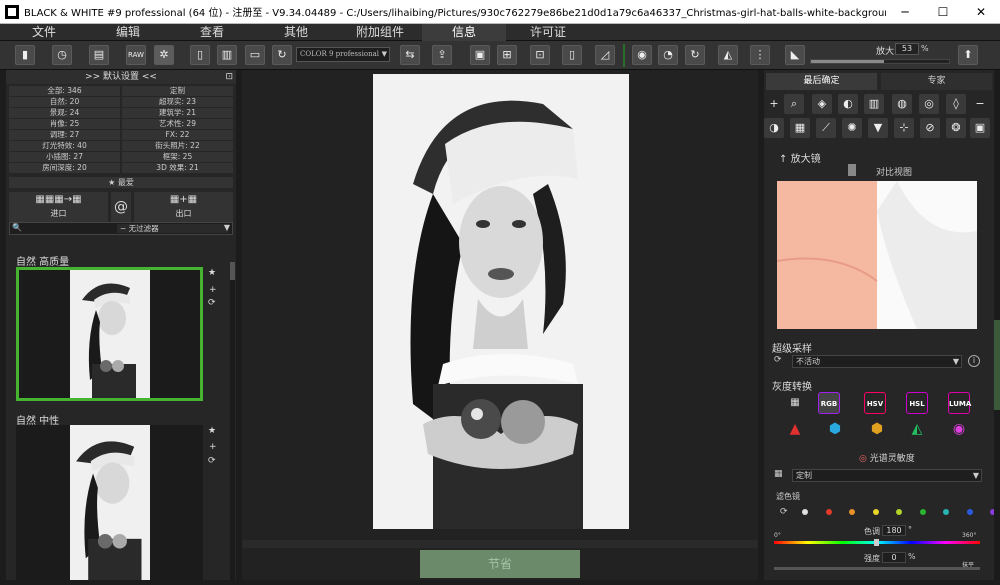  I want to click on magnifier-icon: ⌕, so click(794, 104).